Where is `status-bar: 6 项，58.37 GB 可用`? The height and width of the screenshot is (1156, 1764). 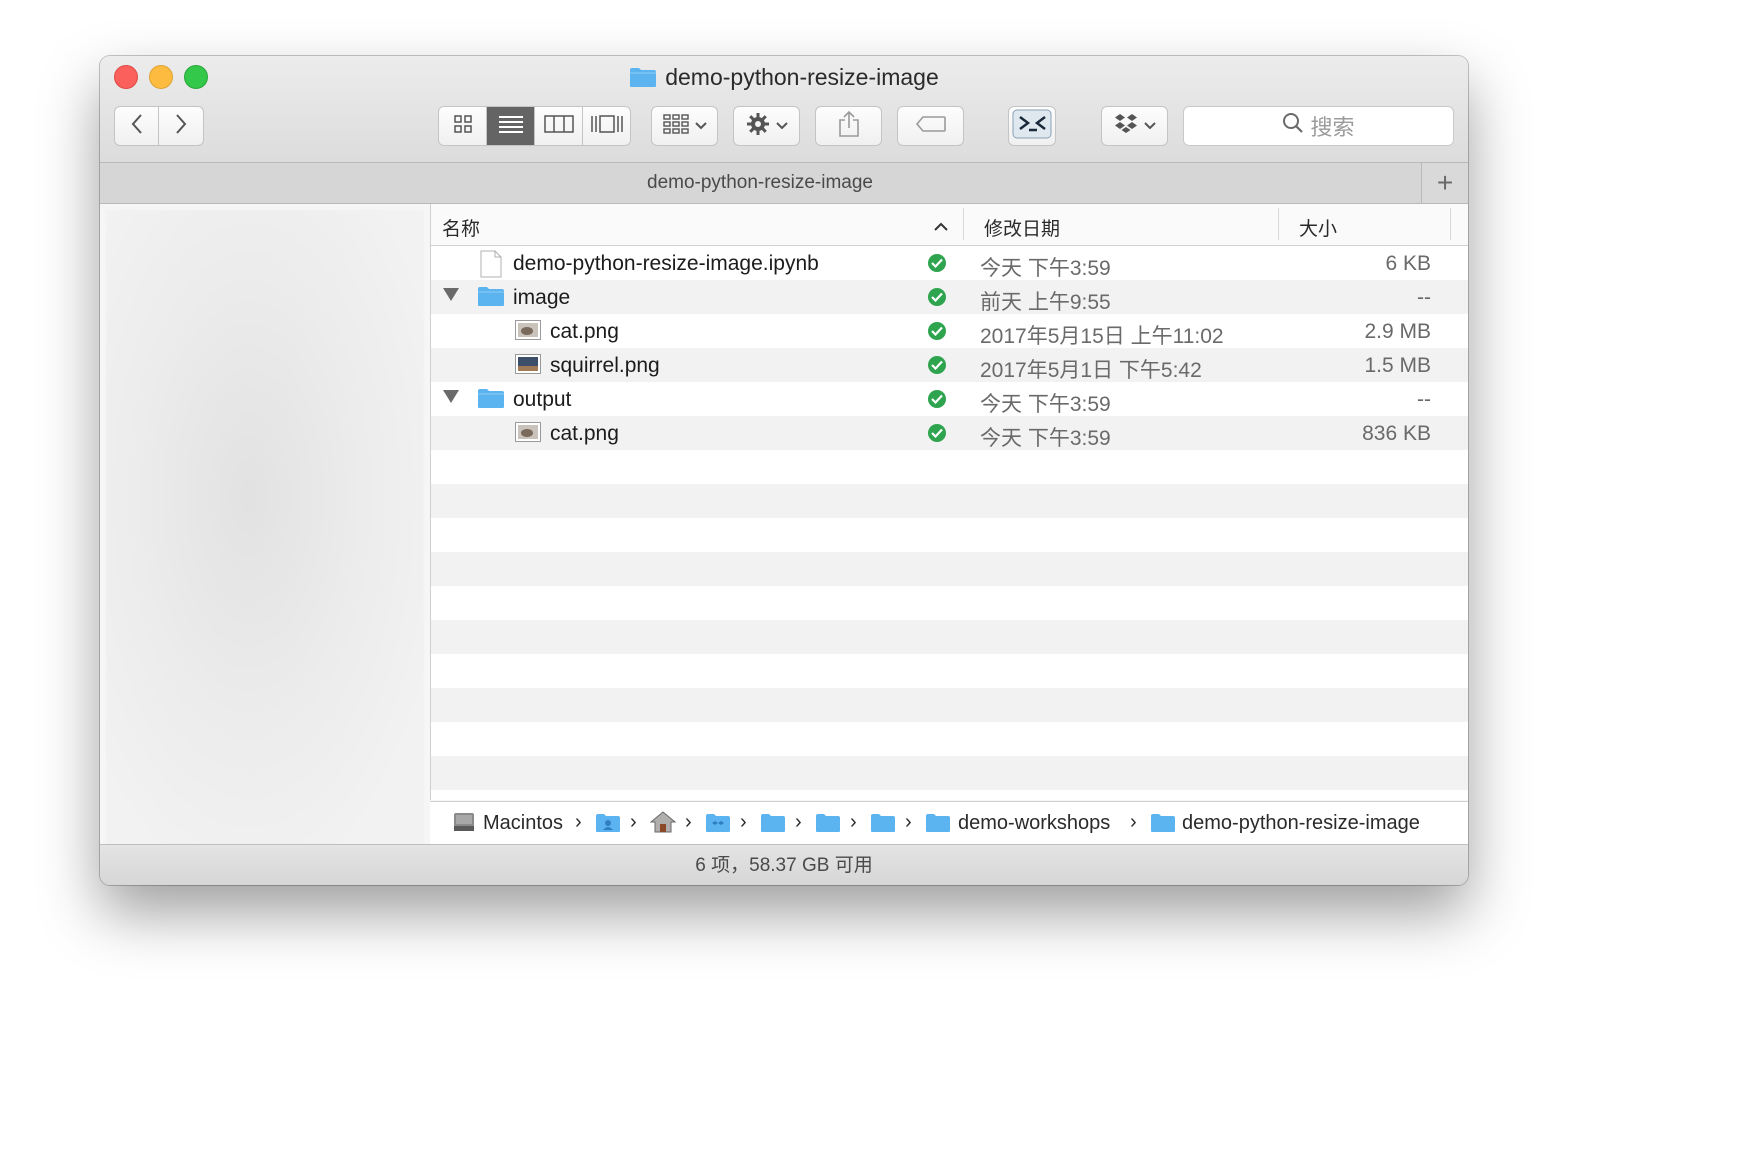
status-bar: 6 项，58.37 GB 可用 is located at coordinates (784, 864).